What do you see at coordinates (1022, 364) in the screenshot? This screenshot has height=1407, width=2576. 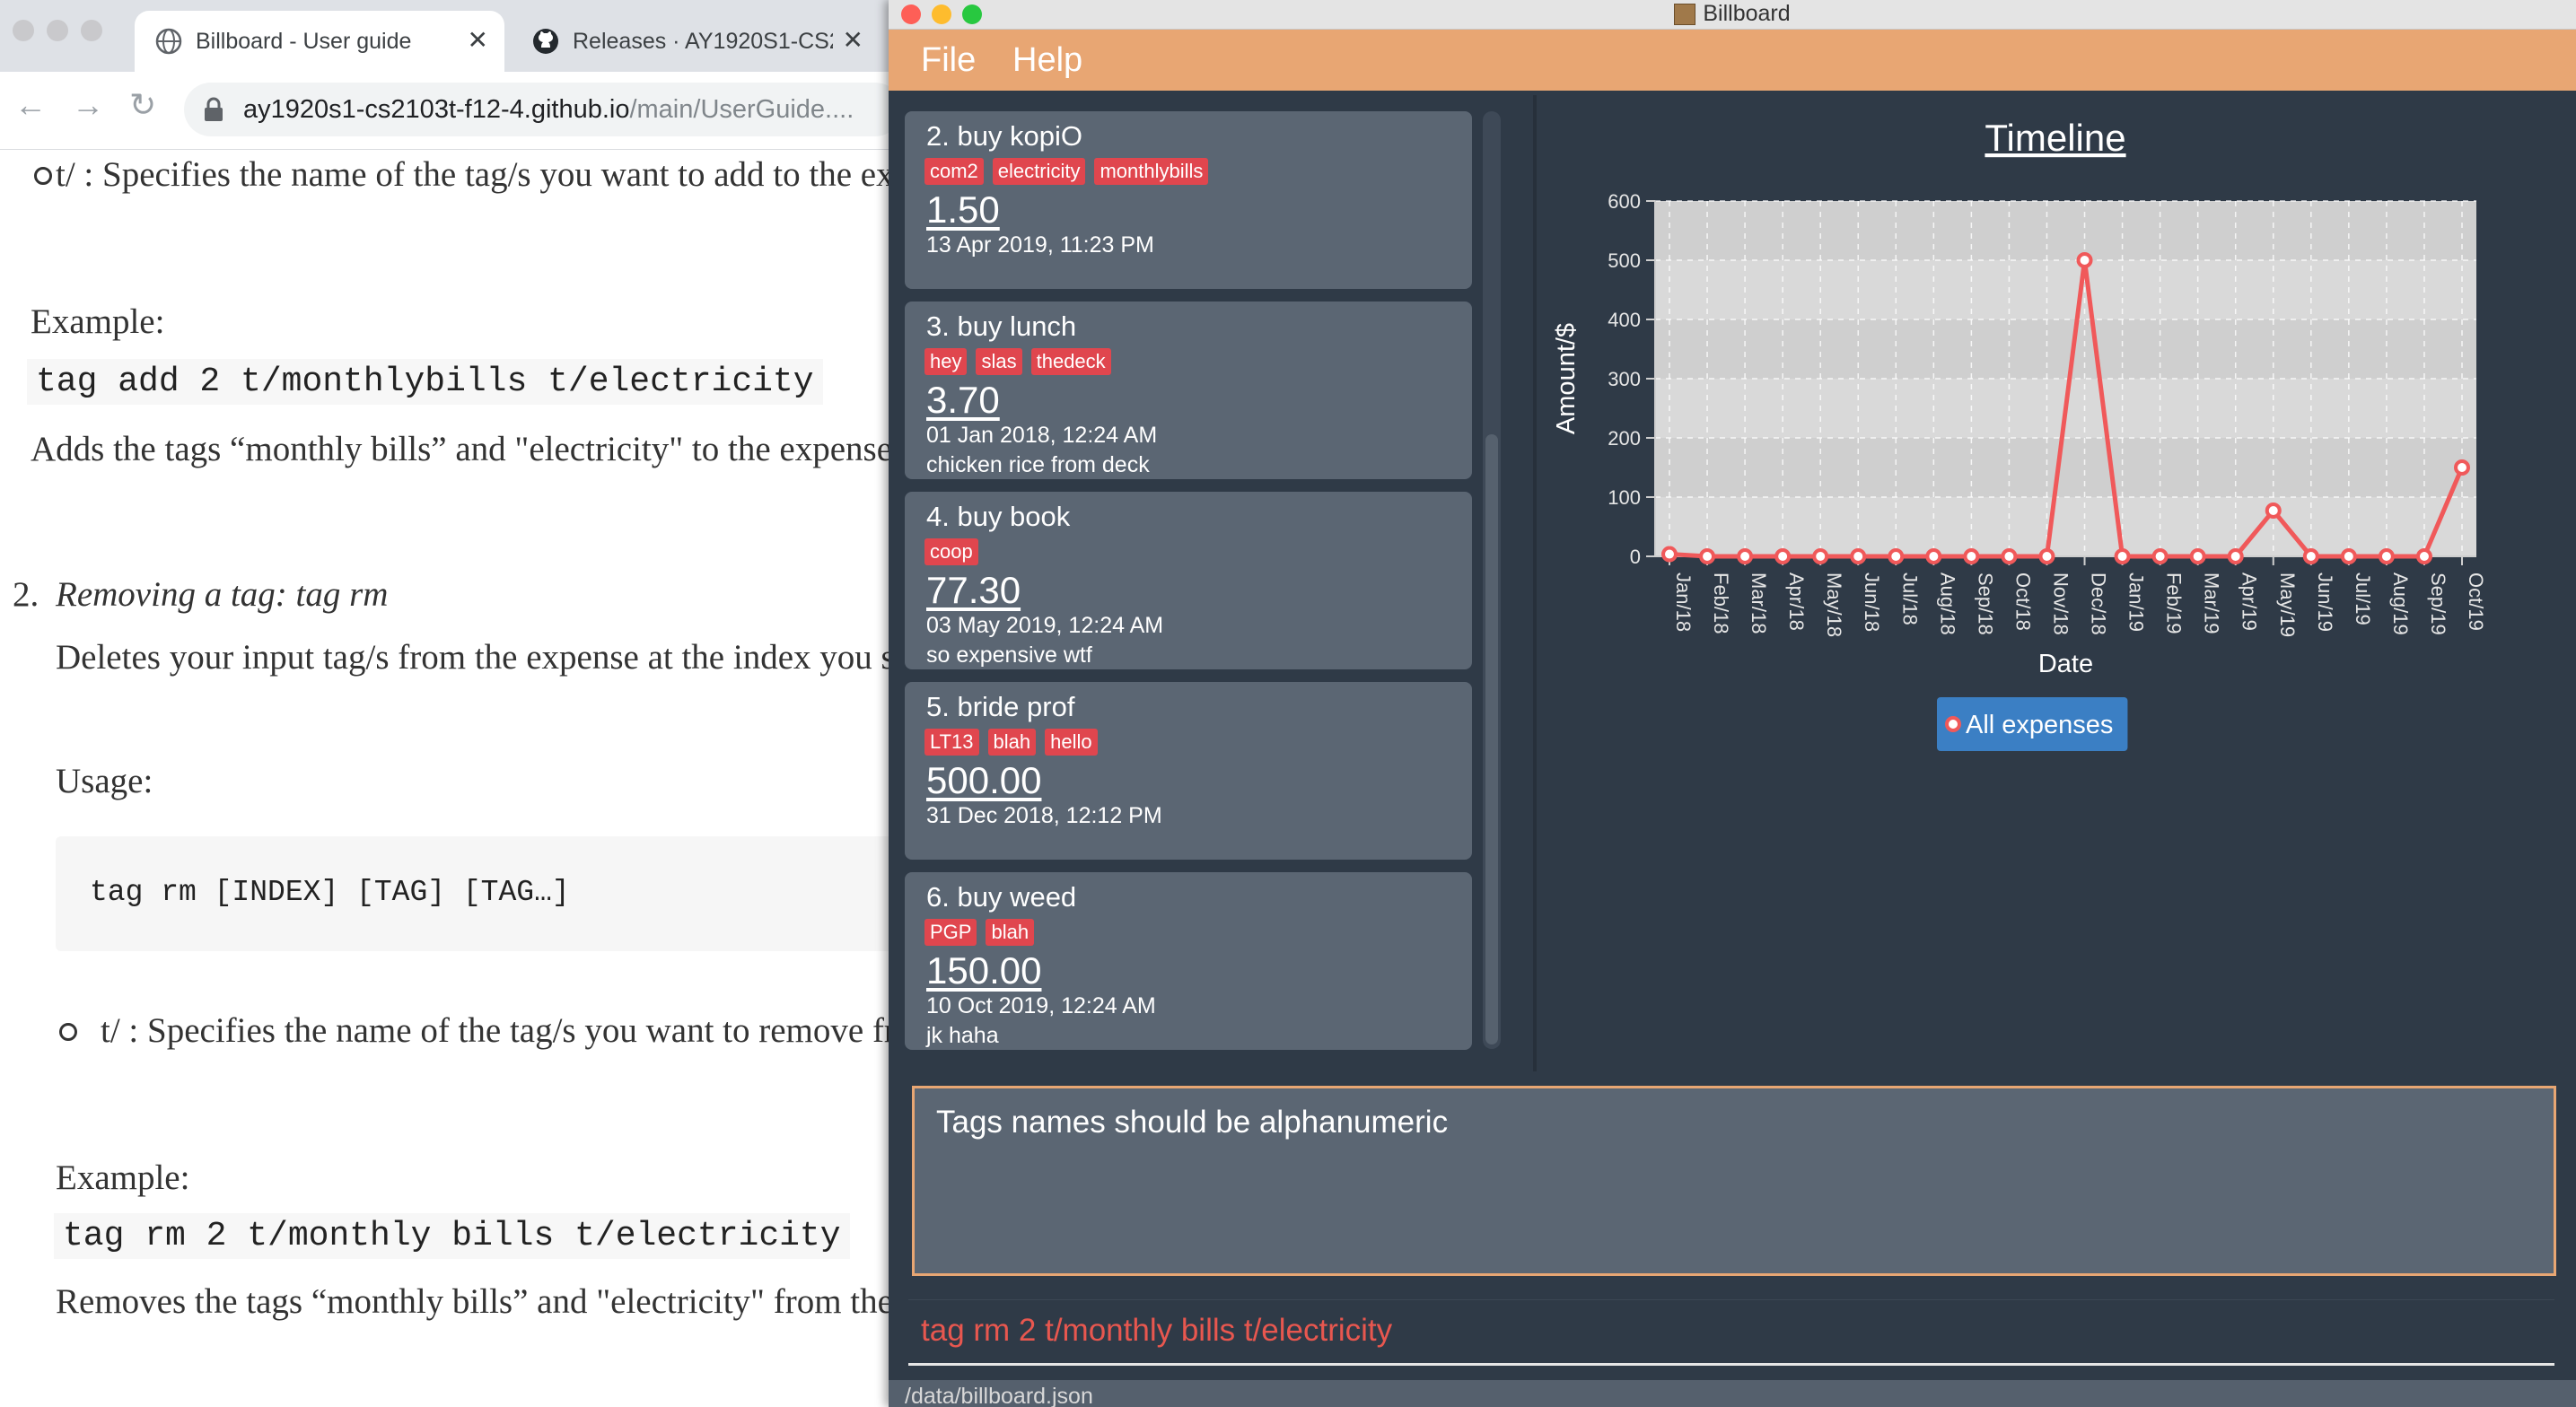 I see `expense-tags: hey slas thedeck` at bounding box center [1022, 364].